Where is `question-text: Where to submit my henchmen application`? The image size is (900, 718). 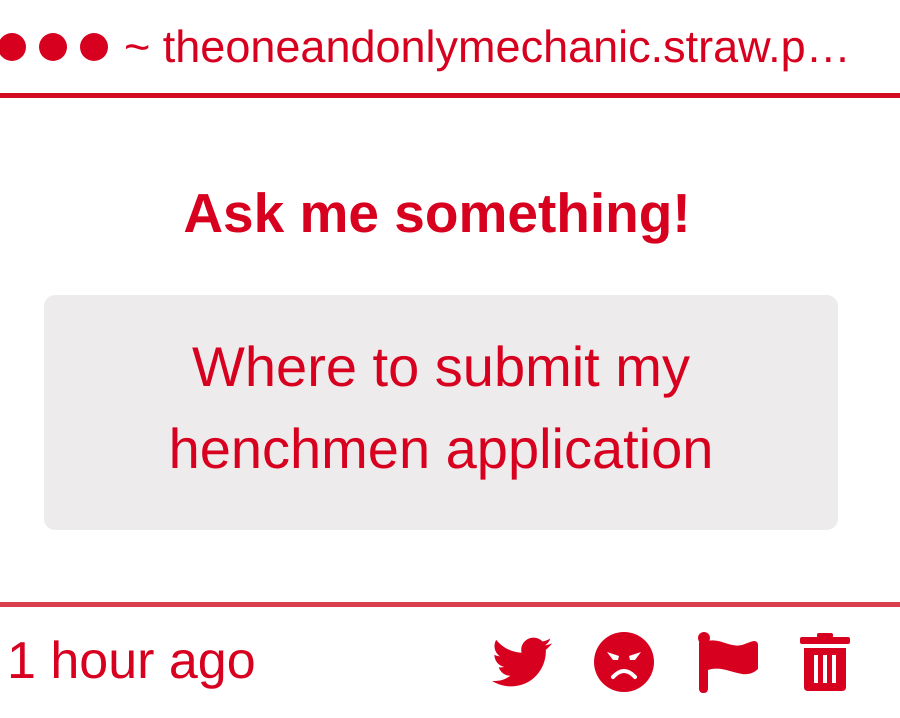 question-text: Where to submit my henchmen application is located at coordinates (441, 408).